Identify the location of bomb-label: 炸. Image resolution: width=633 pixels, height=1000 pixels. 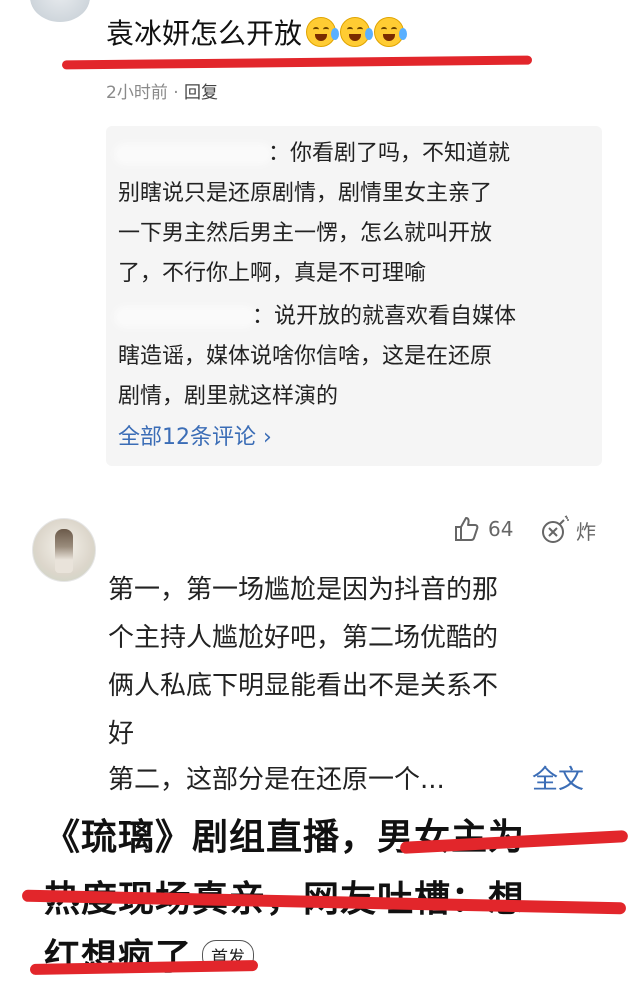
(586, 531).